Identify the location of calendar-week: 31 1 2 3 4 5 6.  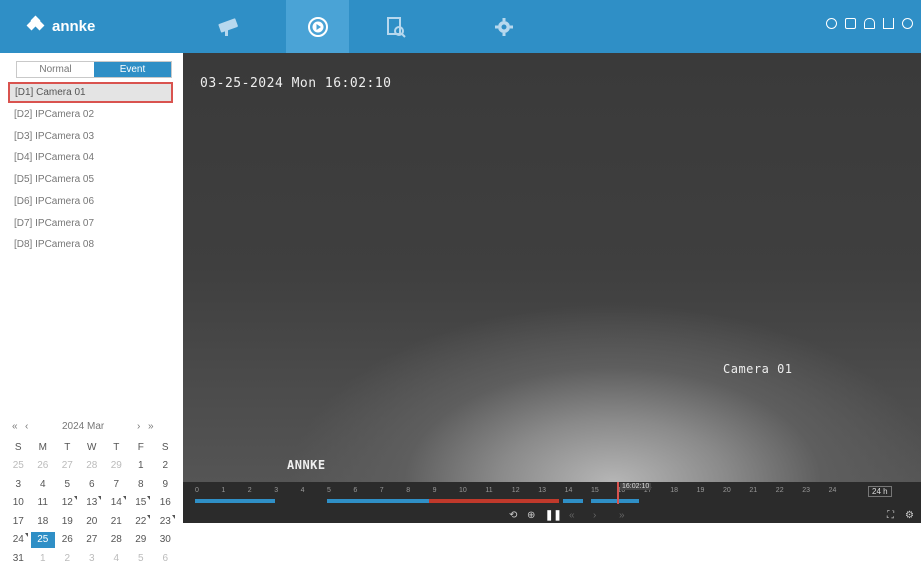
(94, 558).